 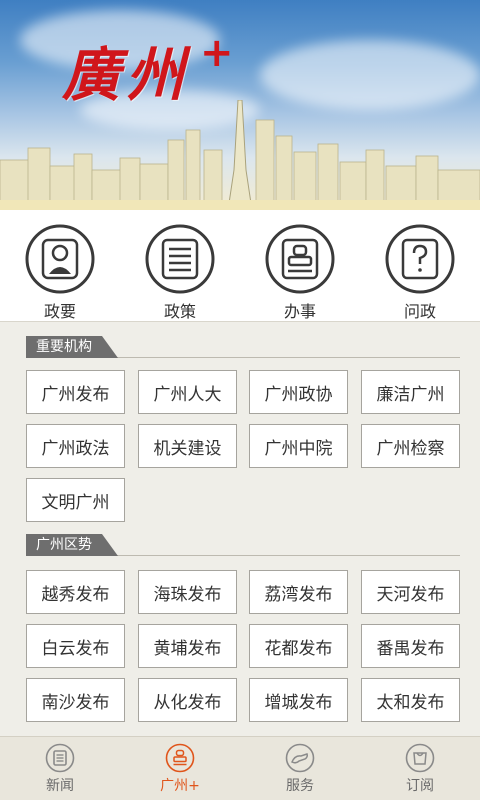 I want to click on category-bar: 政要 政策 办事 问政, so click(x=240, y=266).